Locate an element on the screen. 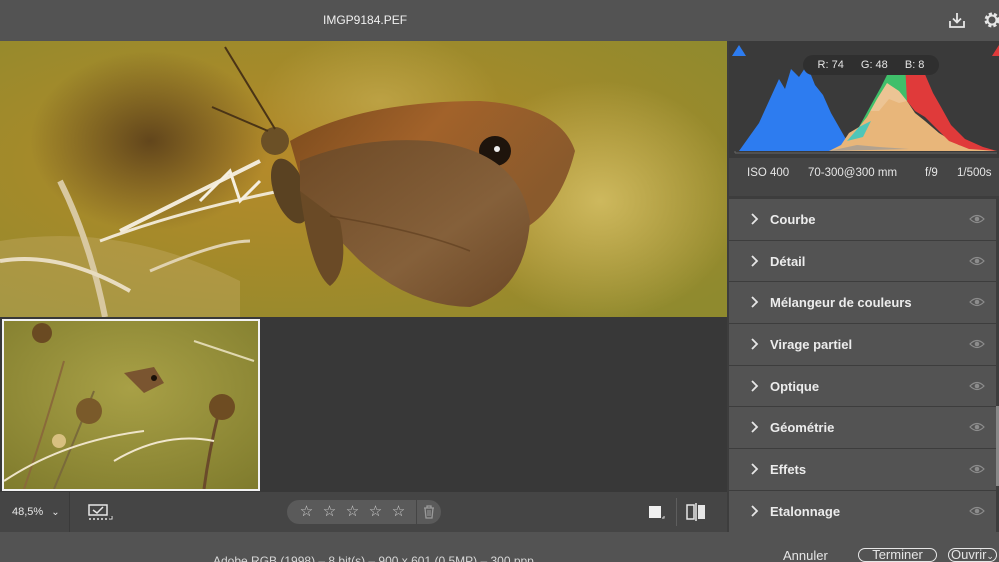  section-label: Détail is located at coordinates (788, 261).